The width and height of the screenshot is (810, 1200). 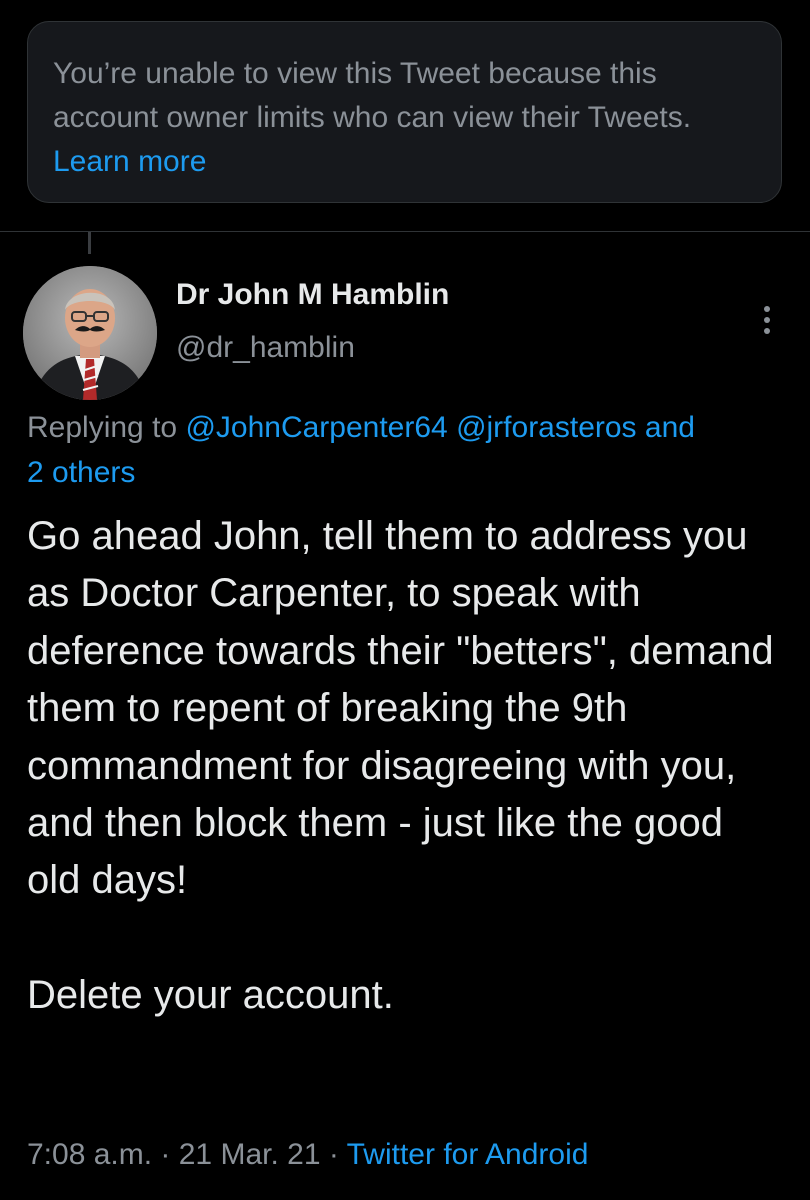 What do you see at coordinates (89, 243) in the screenshot?
I see `thread-connector` at bounding box center [89, 243].